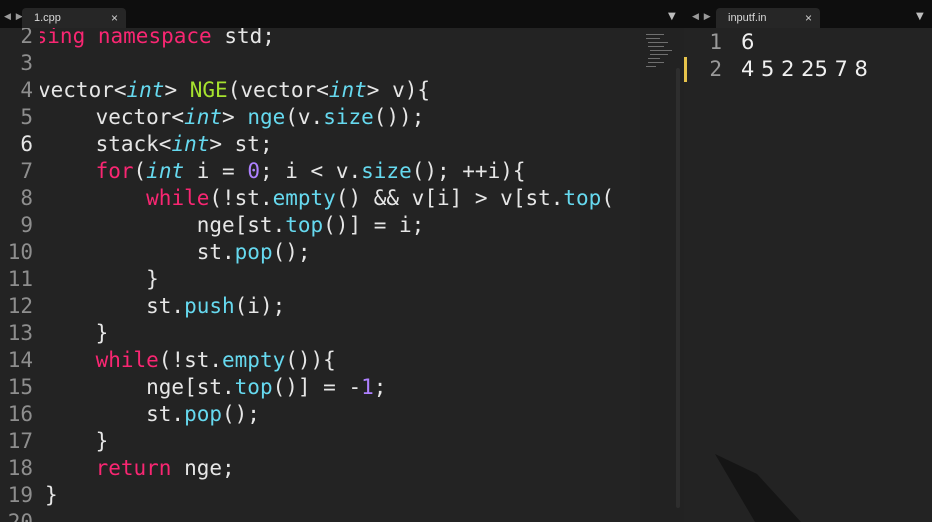  I want to click on line-number: 7, so click(26, 171).